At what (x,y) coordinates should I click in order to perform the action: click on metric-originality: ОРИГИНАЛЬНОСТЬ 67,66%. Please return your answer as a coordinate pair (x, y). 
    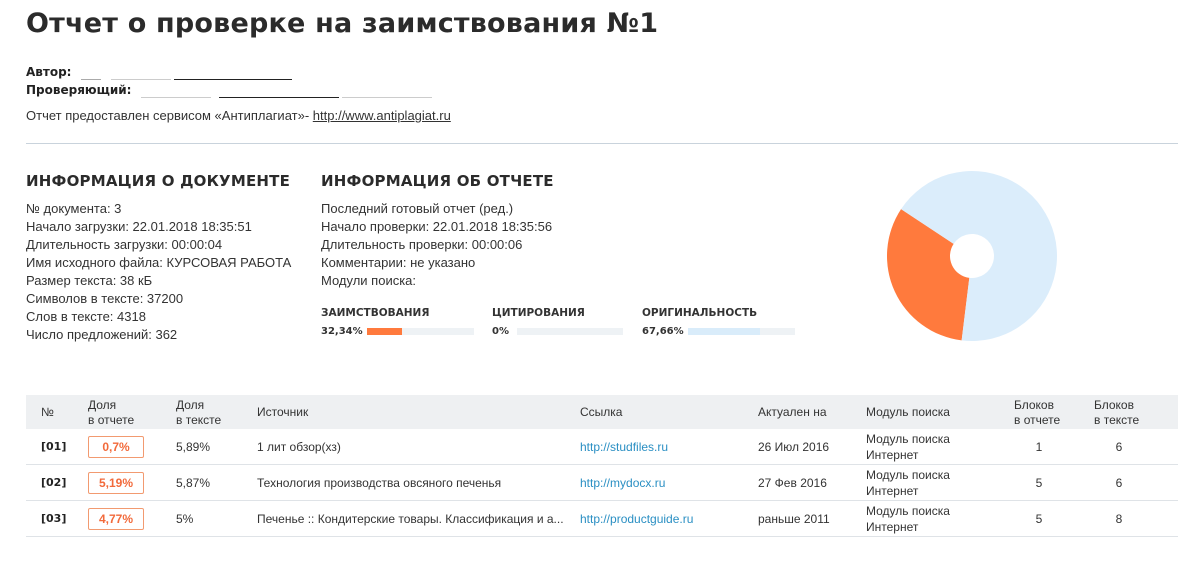
    Looking at the image, I should click on (718, 322).